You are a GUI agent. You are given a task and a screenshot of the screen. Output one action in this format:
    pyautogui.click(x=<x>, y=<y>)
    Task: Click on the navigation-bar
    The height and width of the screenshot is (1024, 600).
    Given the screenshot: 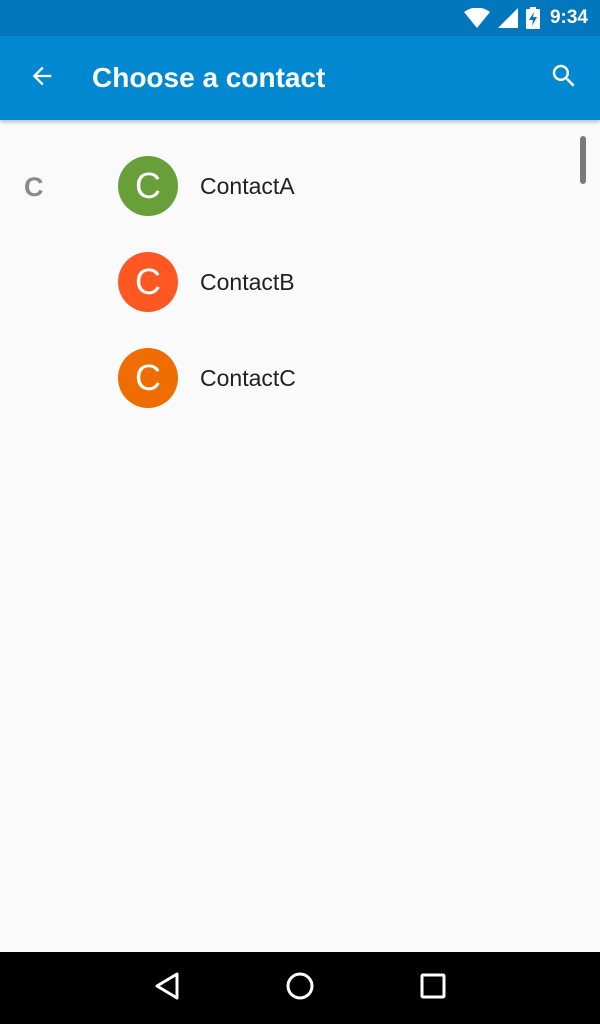 What is the action you would take?
    pyautogui.click(x=300, y=988)
    